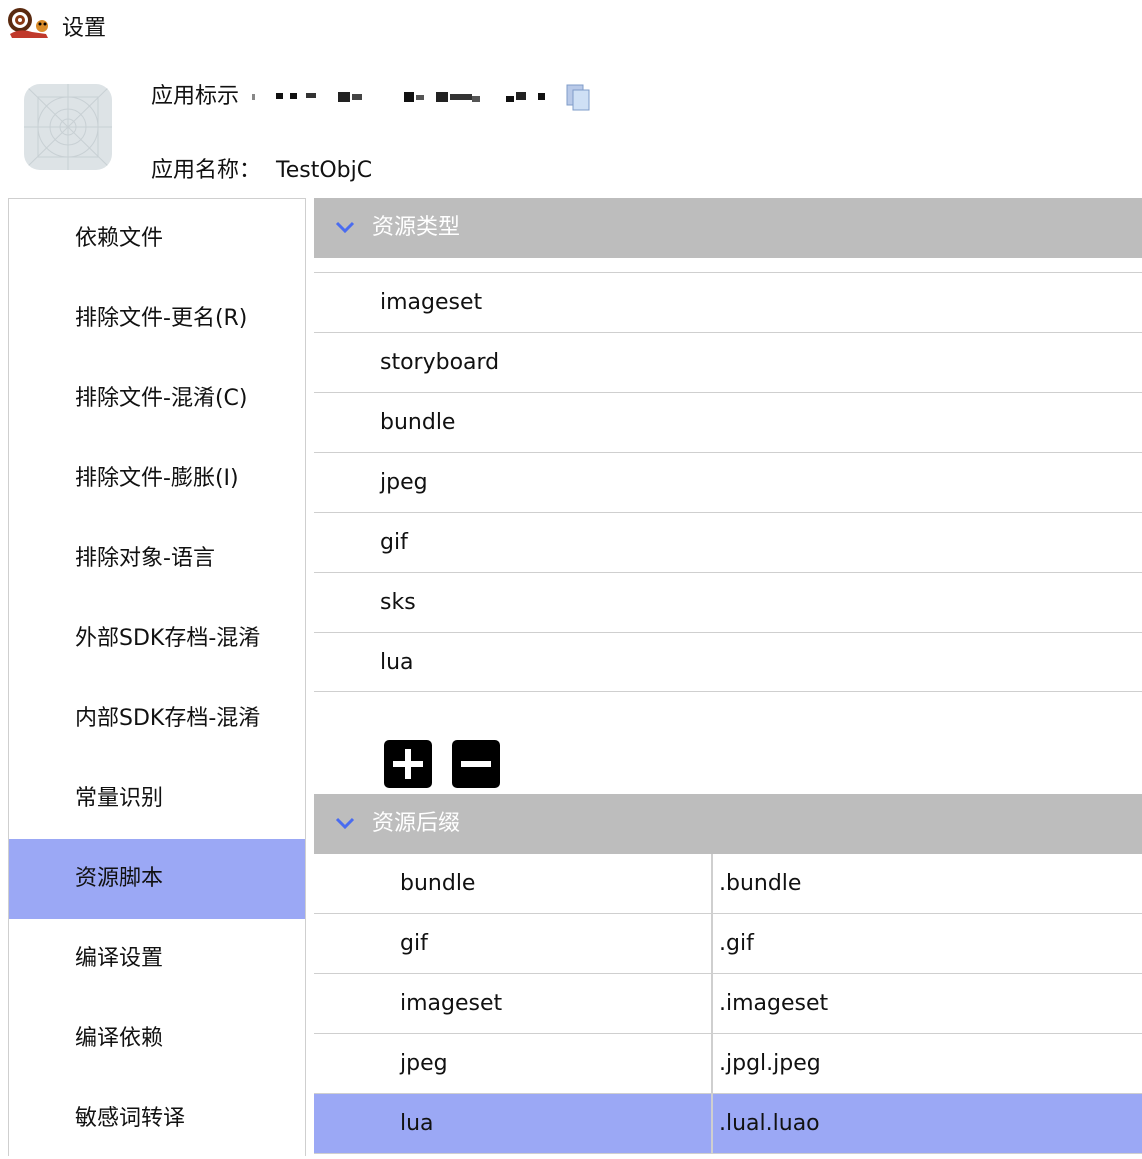  I want to click on window-title: 设置, so click(84, 28).